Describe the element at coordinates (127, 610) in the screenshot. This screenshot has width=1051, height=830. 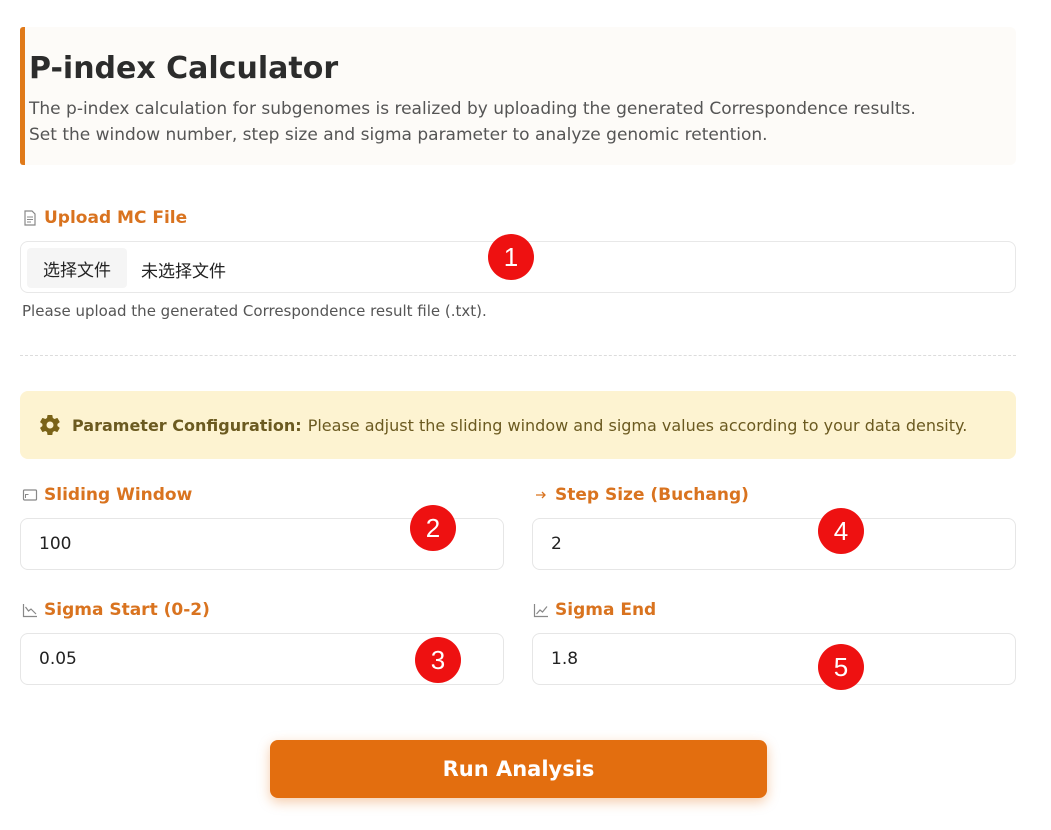
I see `sigma-start-label-text: Sigma Start (0-2)` at that location.